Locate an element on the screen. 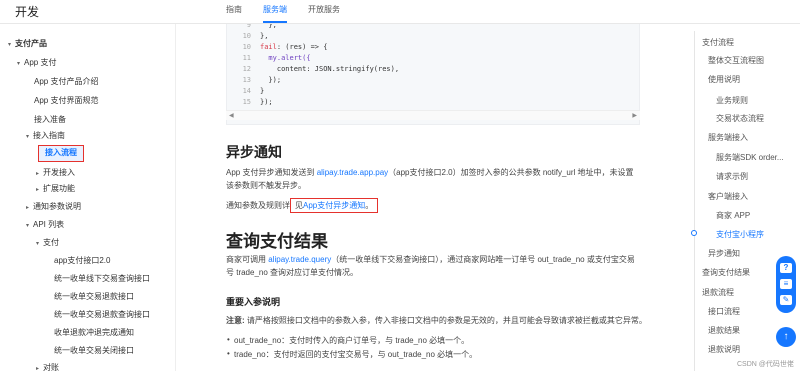 The height and width of the screenshot is (371, 800). sidebar-item-pay: ▾ 支付 is located at coordinates (47, 243).